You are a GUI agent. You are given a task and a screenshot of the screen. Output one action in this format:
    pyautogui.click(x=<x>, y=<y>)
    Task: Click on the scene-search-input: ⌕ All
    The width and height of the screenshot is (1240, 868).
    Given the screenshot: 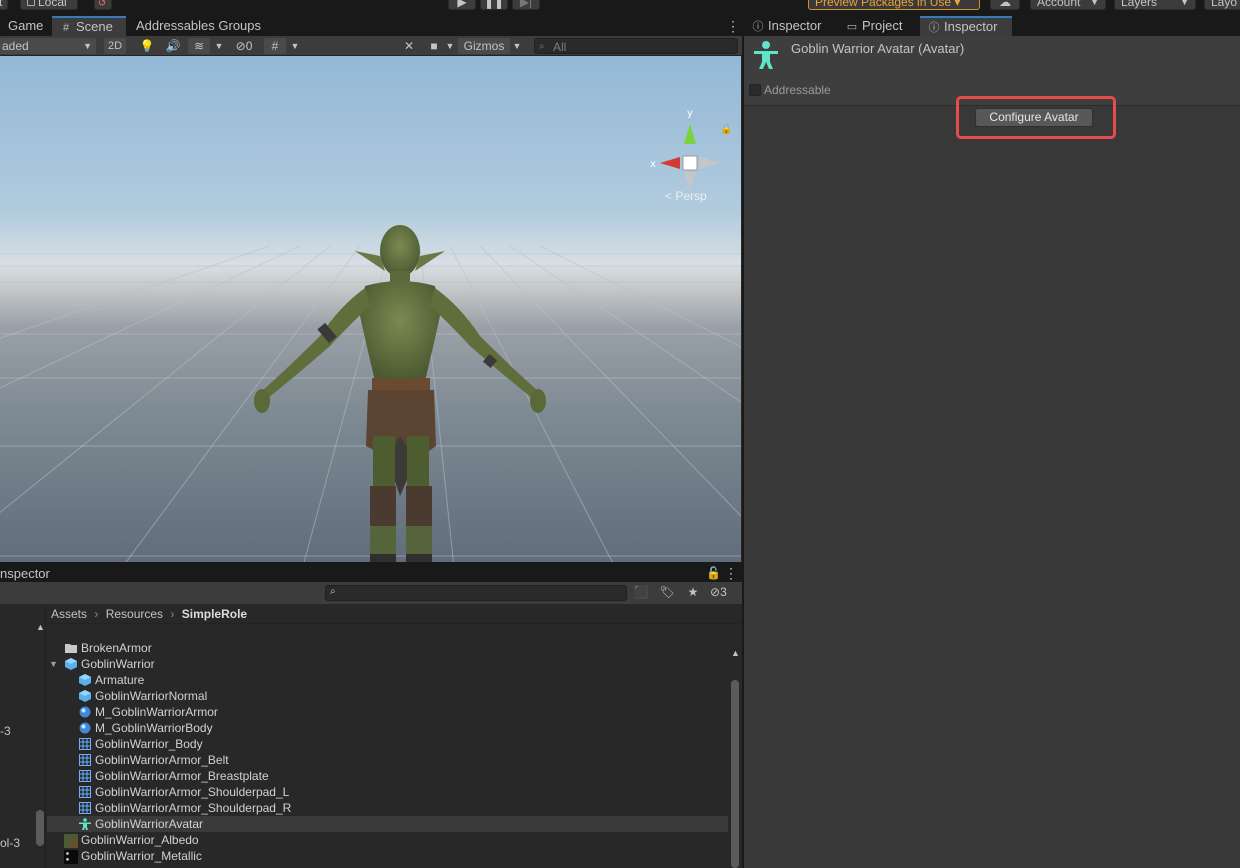 What is the action you would take?
    pyautogui.click(x=636, y=46)
    